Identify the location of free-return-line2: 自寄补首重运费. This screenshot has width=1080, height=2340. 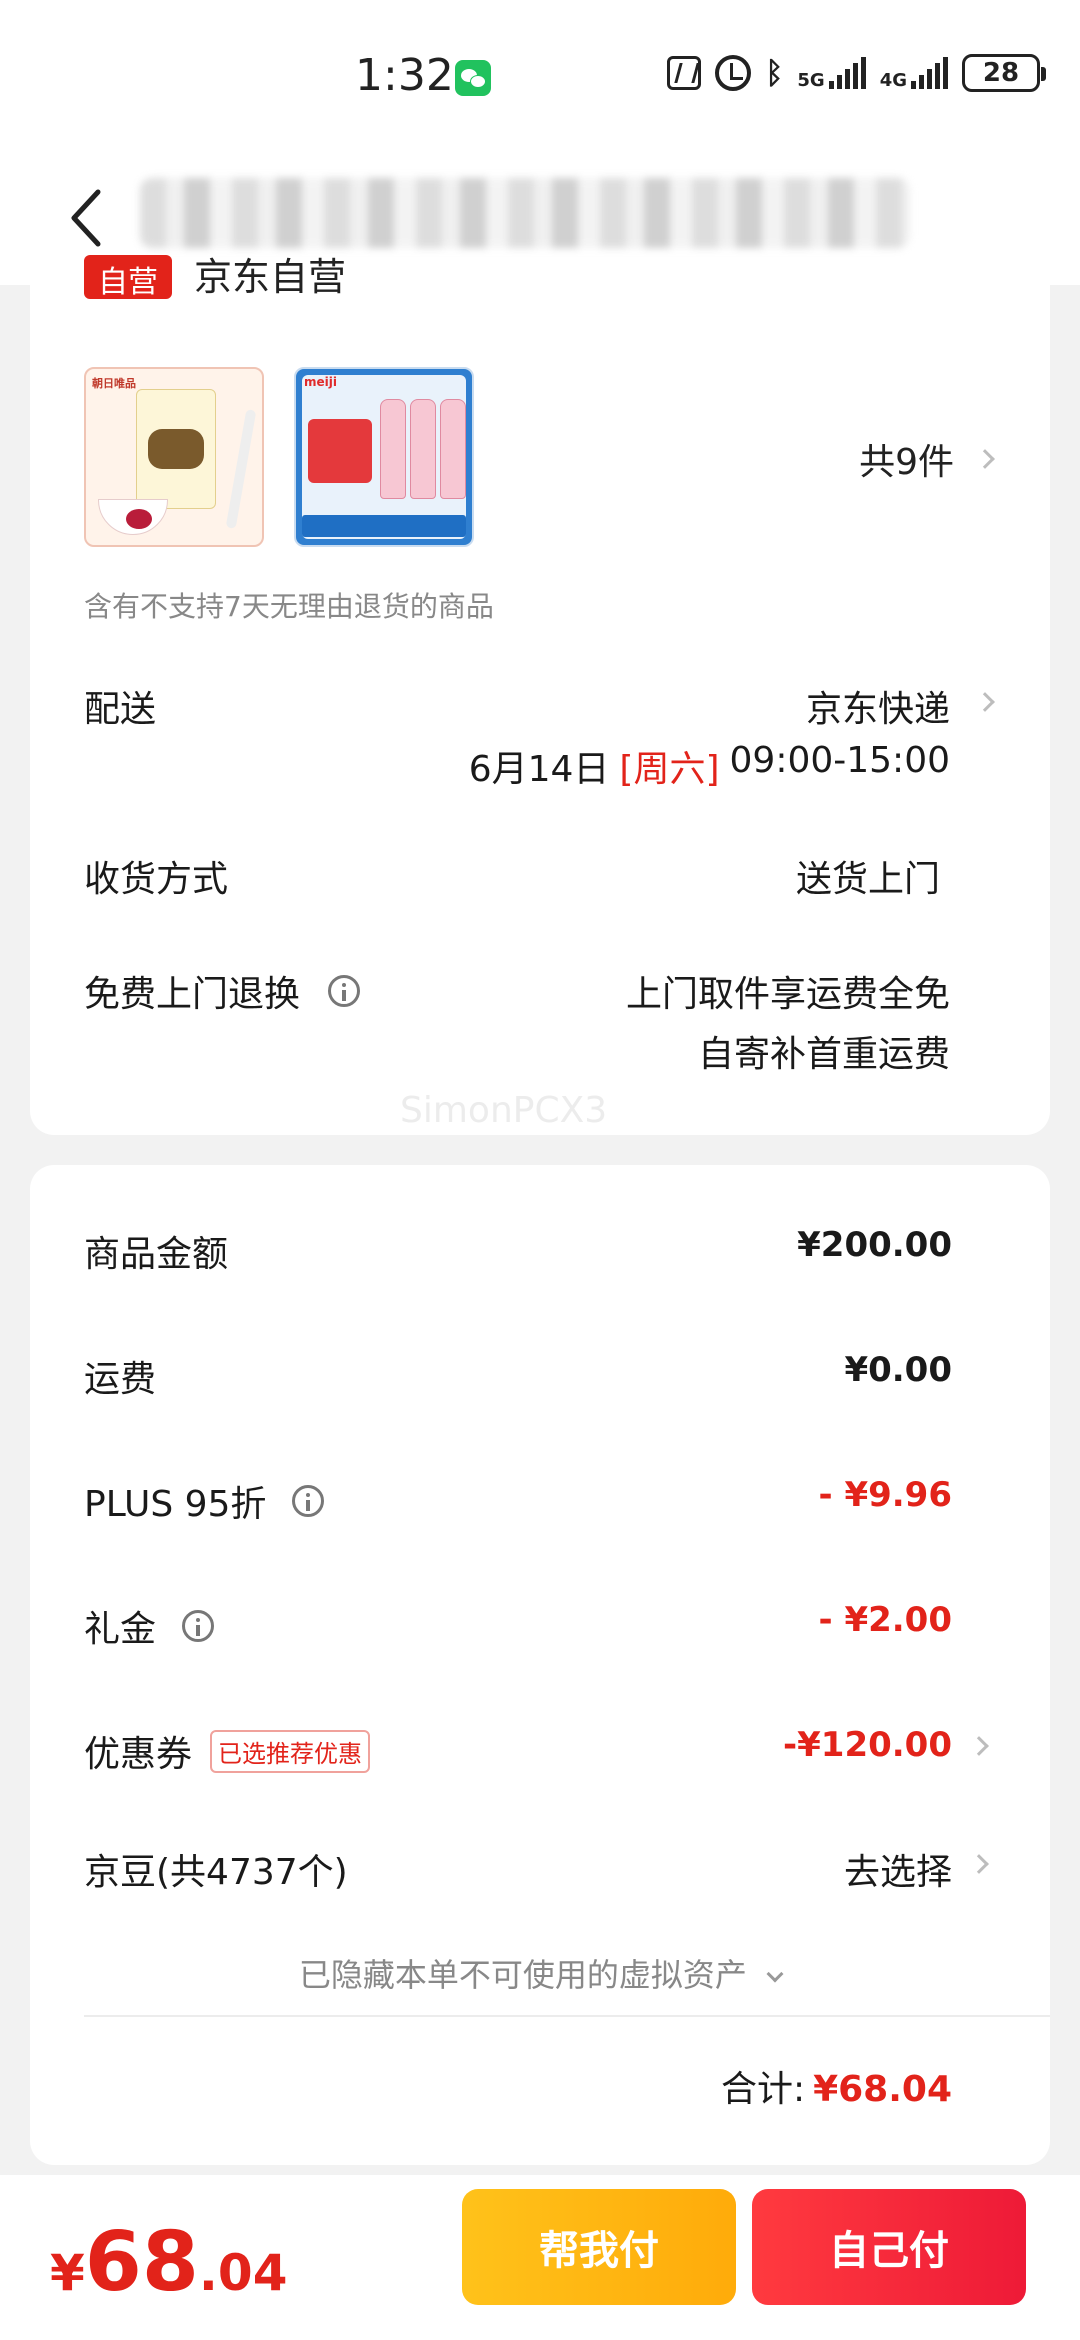
(823, 1054).